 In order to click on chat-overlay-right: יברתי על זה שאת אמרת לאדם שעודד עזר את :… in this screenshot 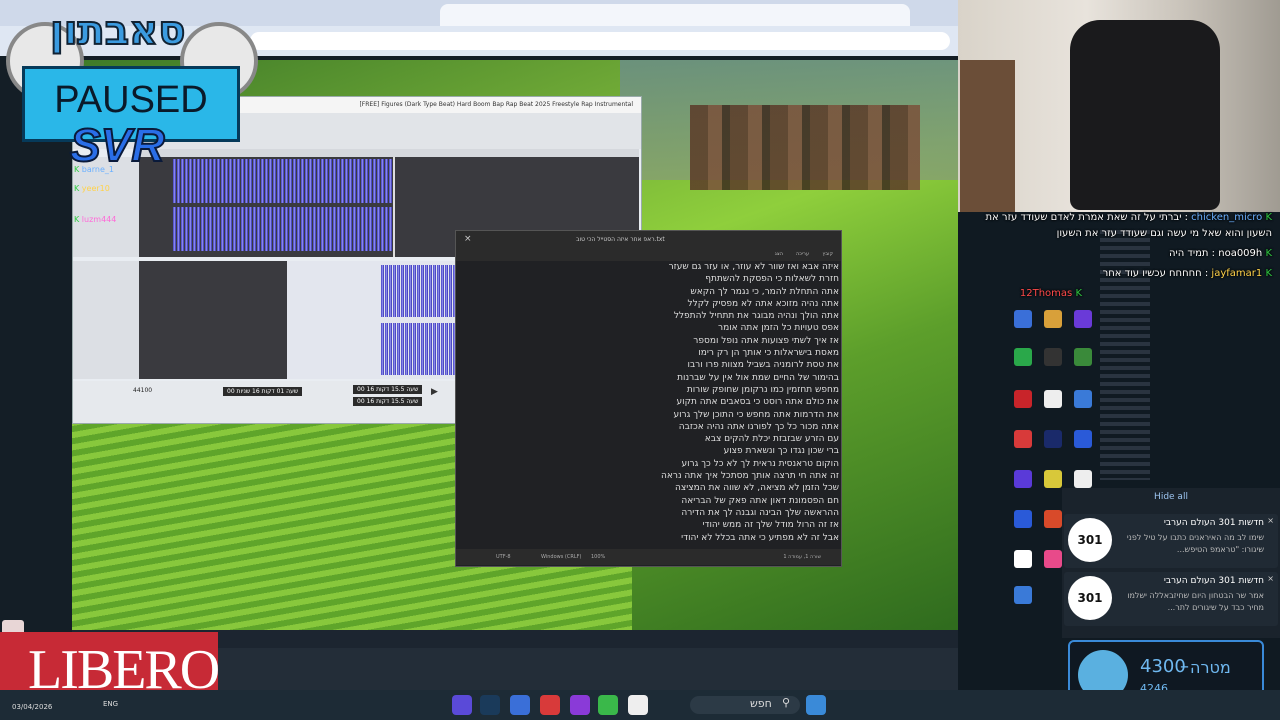, I will do `click(1122, 257)`.